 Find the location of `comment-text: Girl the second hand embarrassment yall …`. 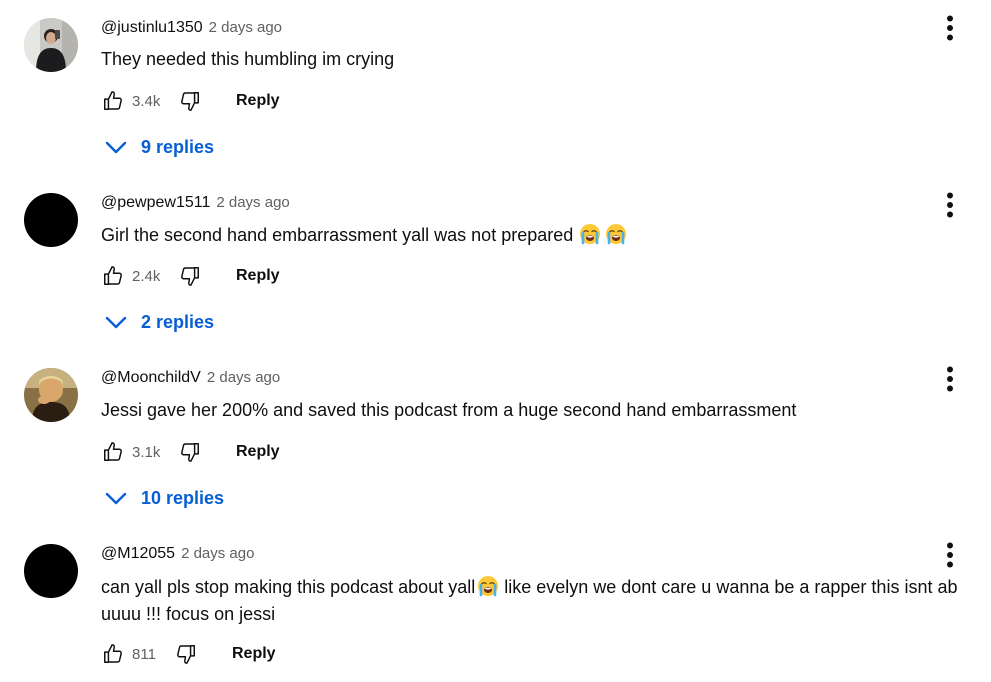

comment-text: Girl the second hand embarrassment yall … is located at coordinates (541, 235).